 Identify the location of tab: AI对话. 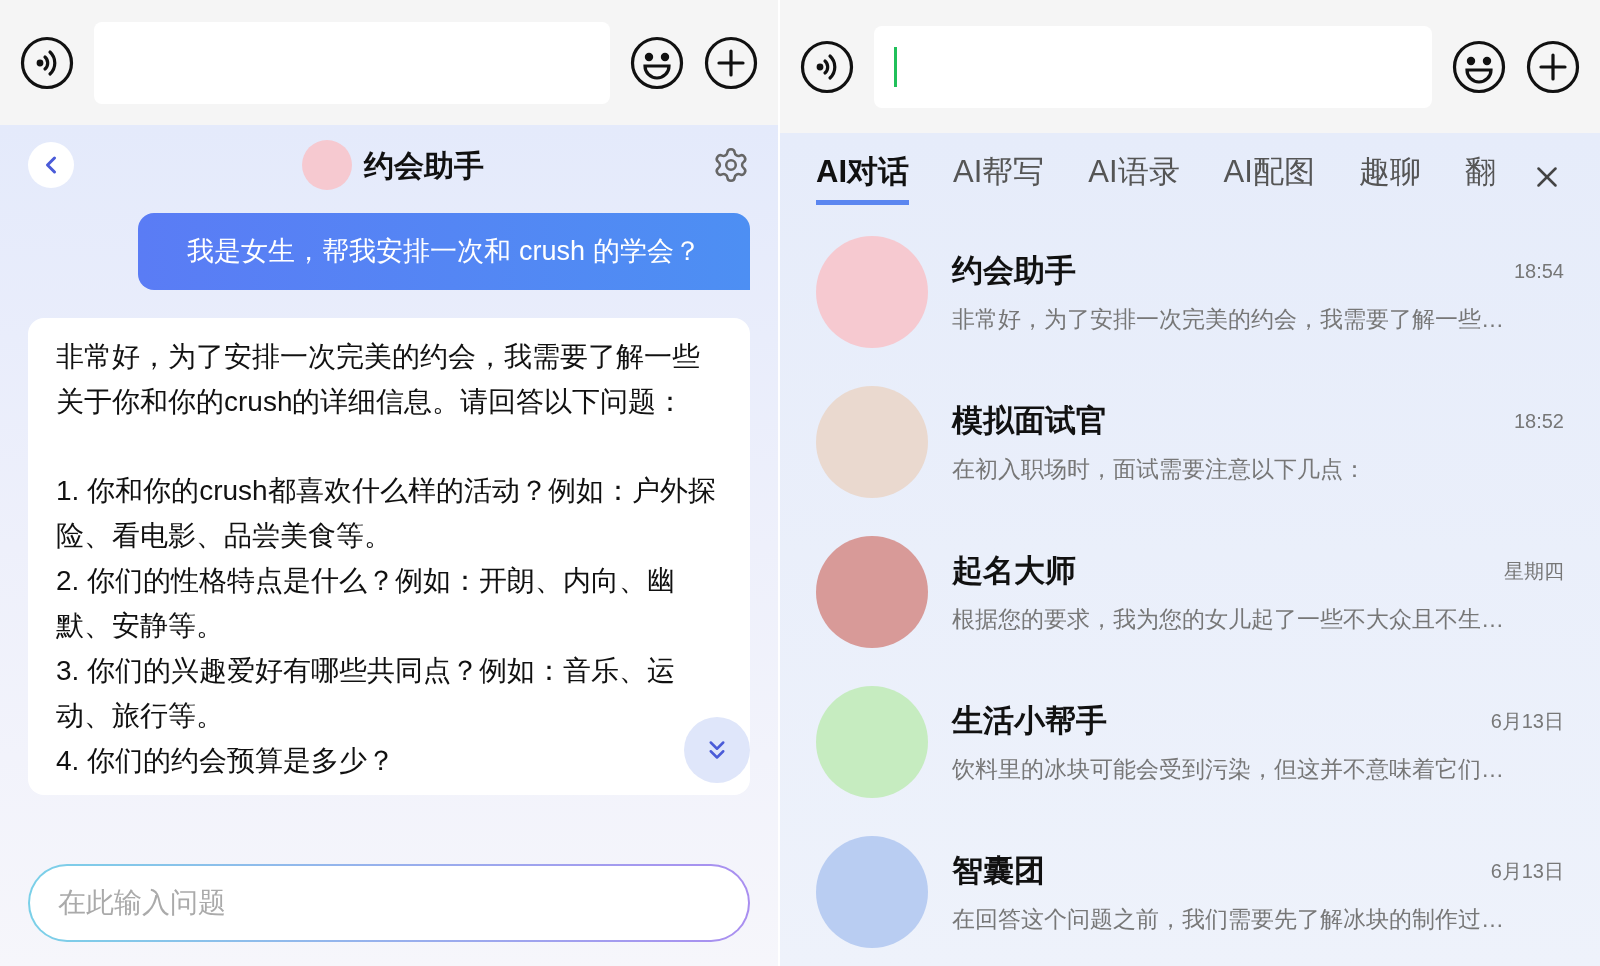
(862, 177).